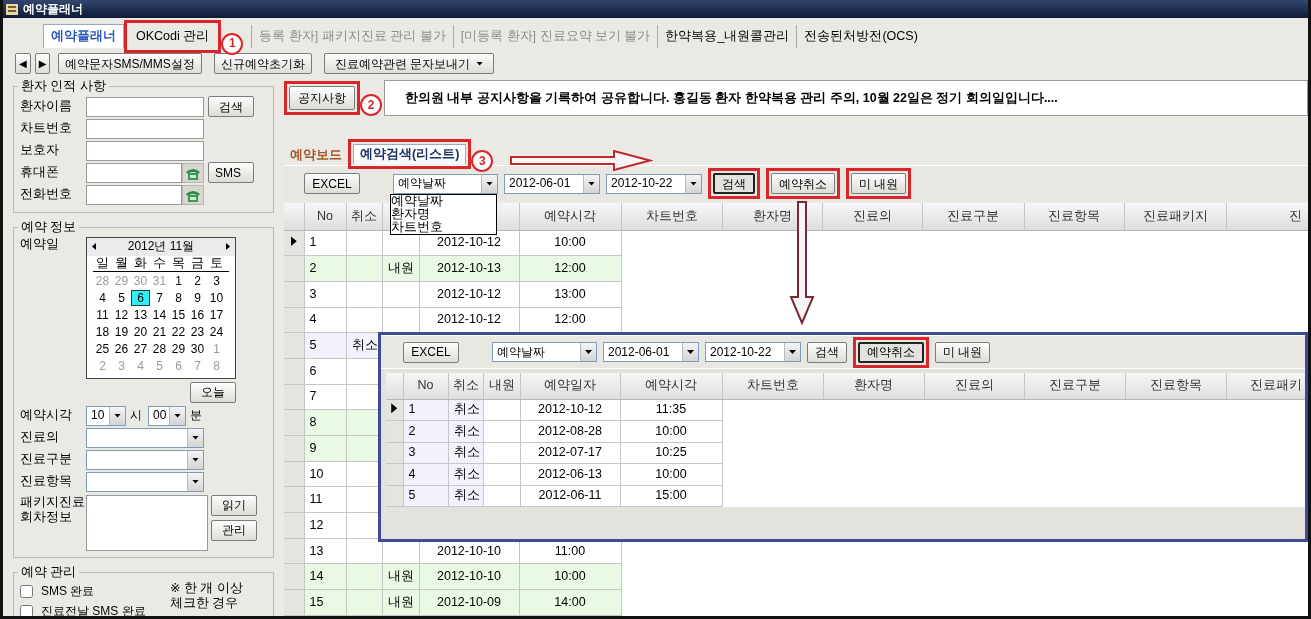 This screenshot has height=619, width=1311. I want to click on column-header: 내원, so click(501, 386).